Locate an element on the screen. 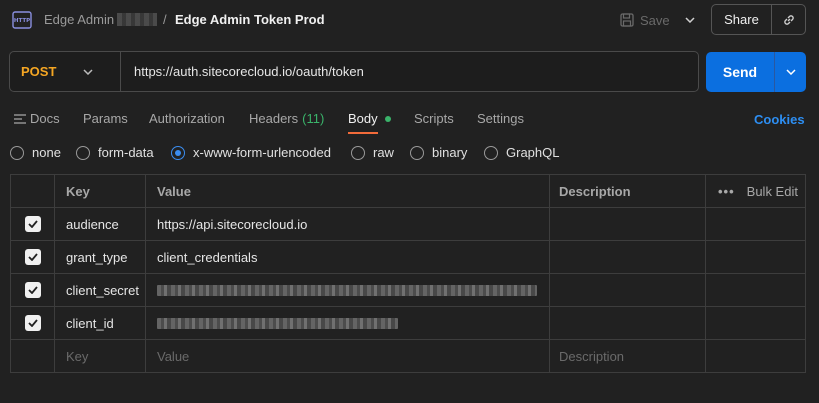 Image resolution: width=819 pixels, height=403 pixels. body-indicator-dot is located at coordinates (387, 118).